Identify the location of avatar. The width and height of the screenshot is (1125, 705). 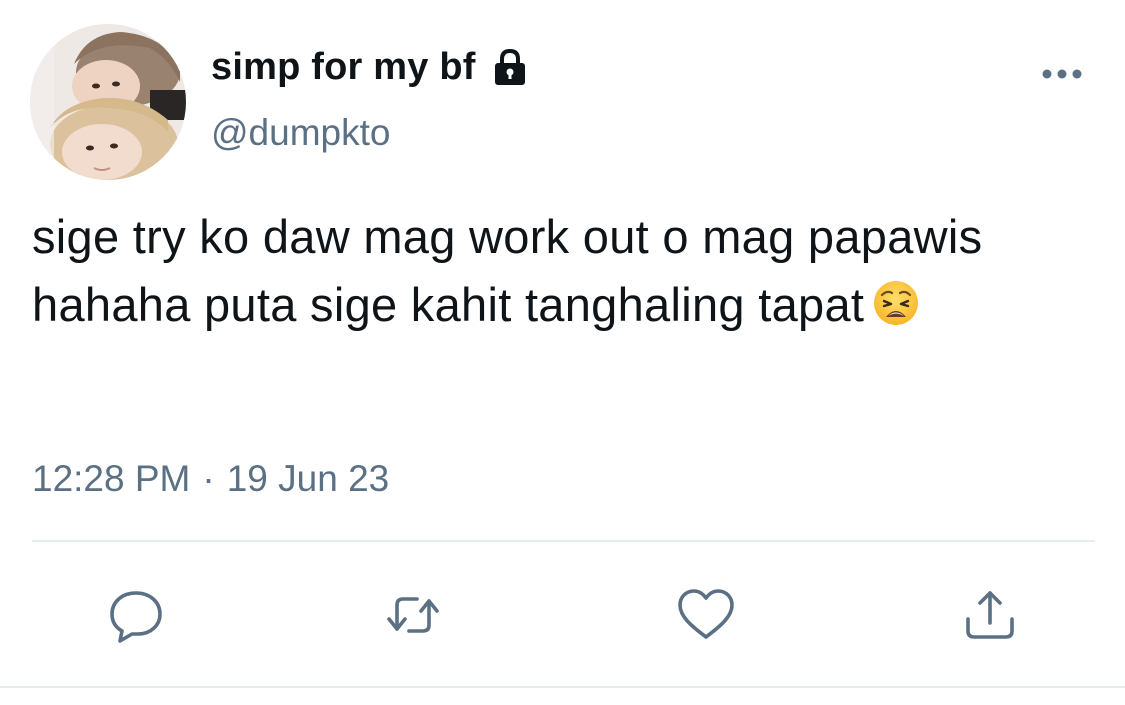
(108, 102).